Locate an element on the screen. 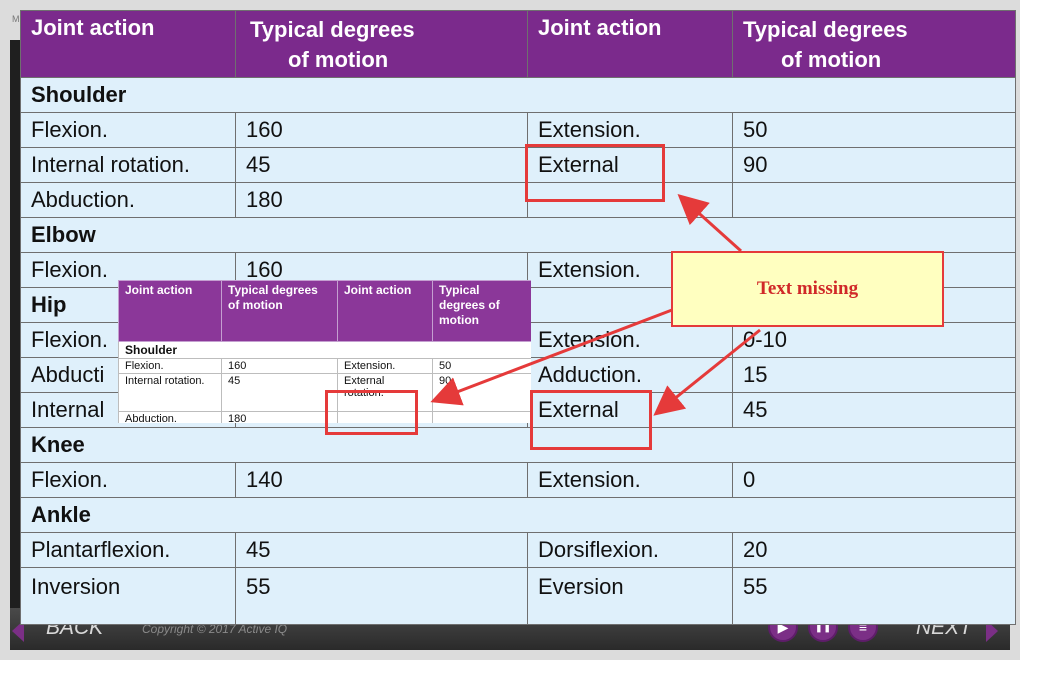 This screenshot has width=1042, height=692. table-row: Flexion. 140 Extension. 0 is located at coordinates (518, 480).